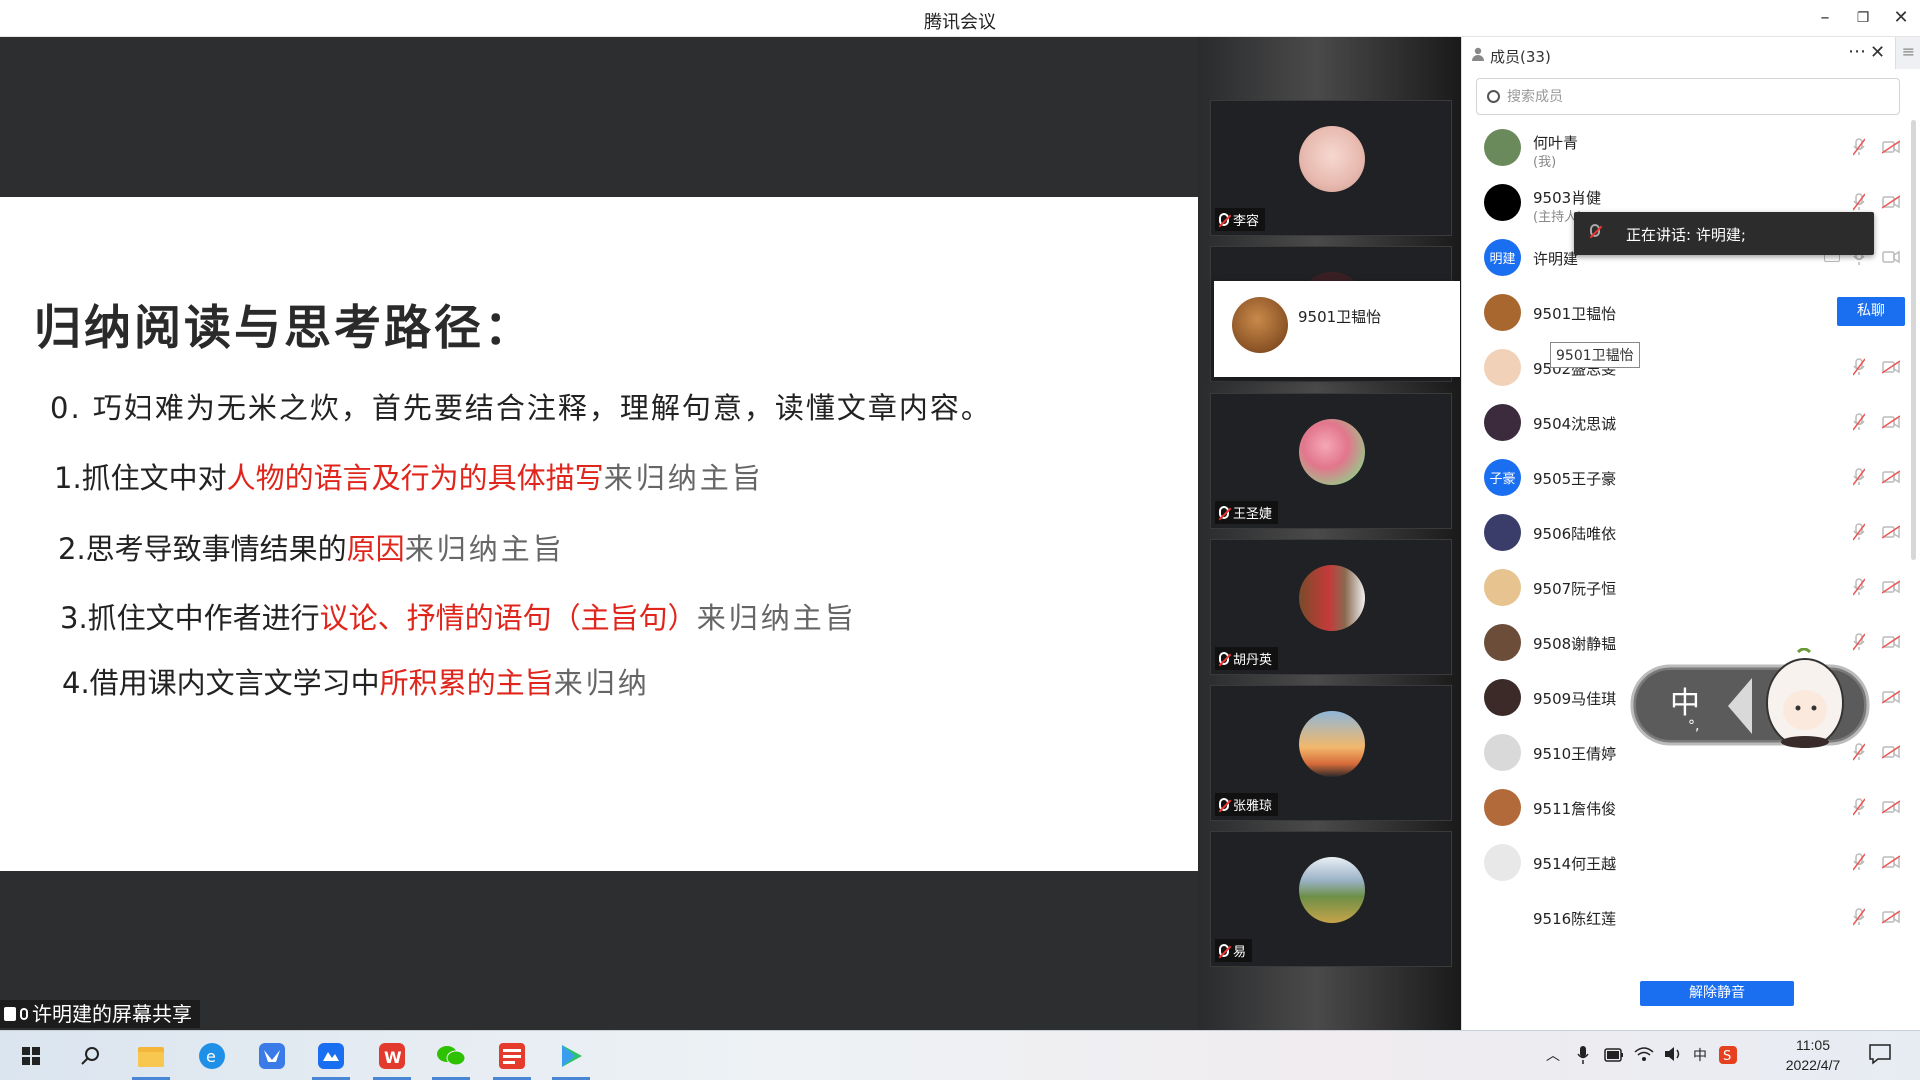 The width and height of the screenshot is (1920, 1080). Describe the element at coordinates (1553, 1055) in the screenshot. I see `show-hidden-icons: ︿` at that location.